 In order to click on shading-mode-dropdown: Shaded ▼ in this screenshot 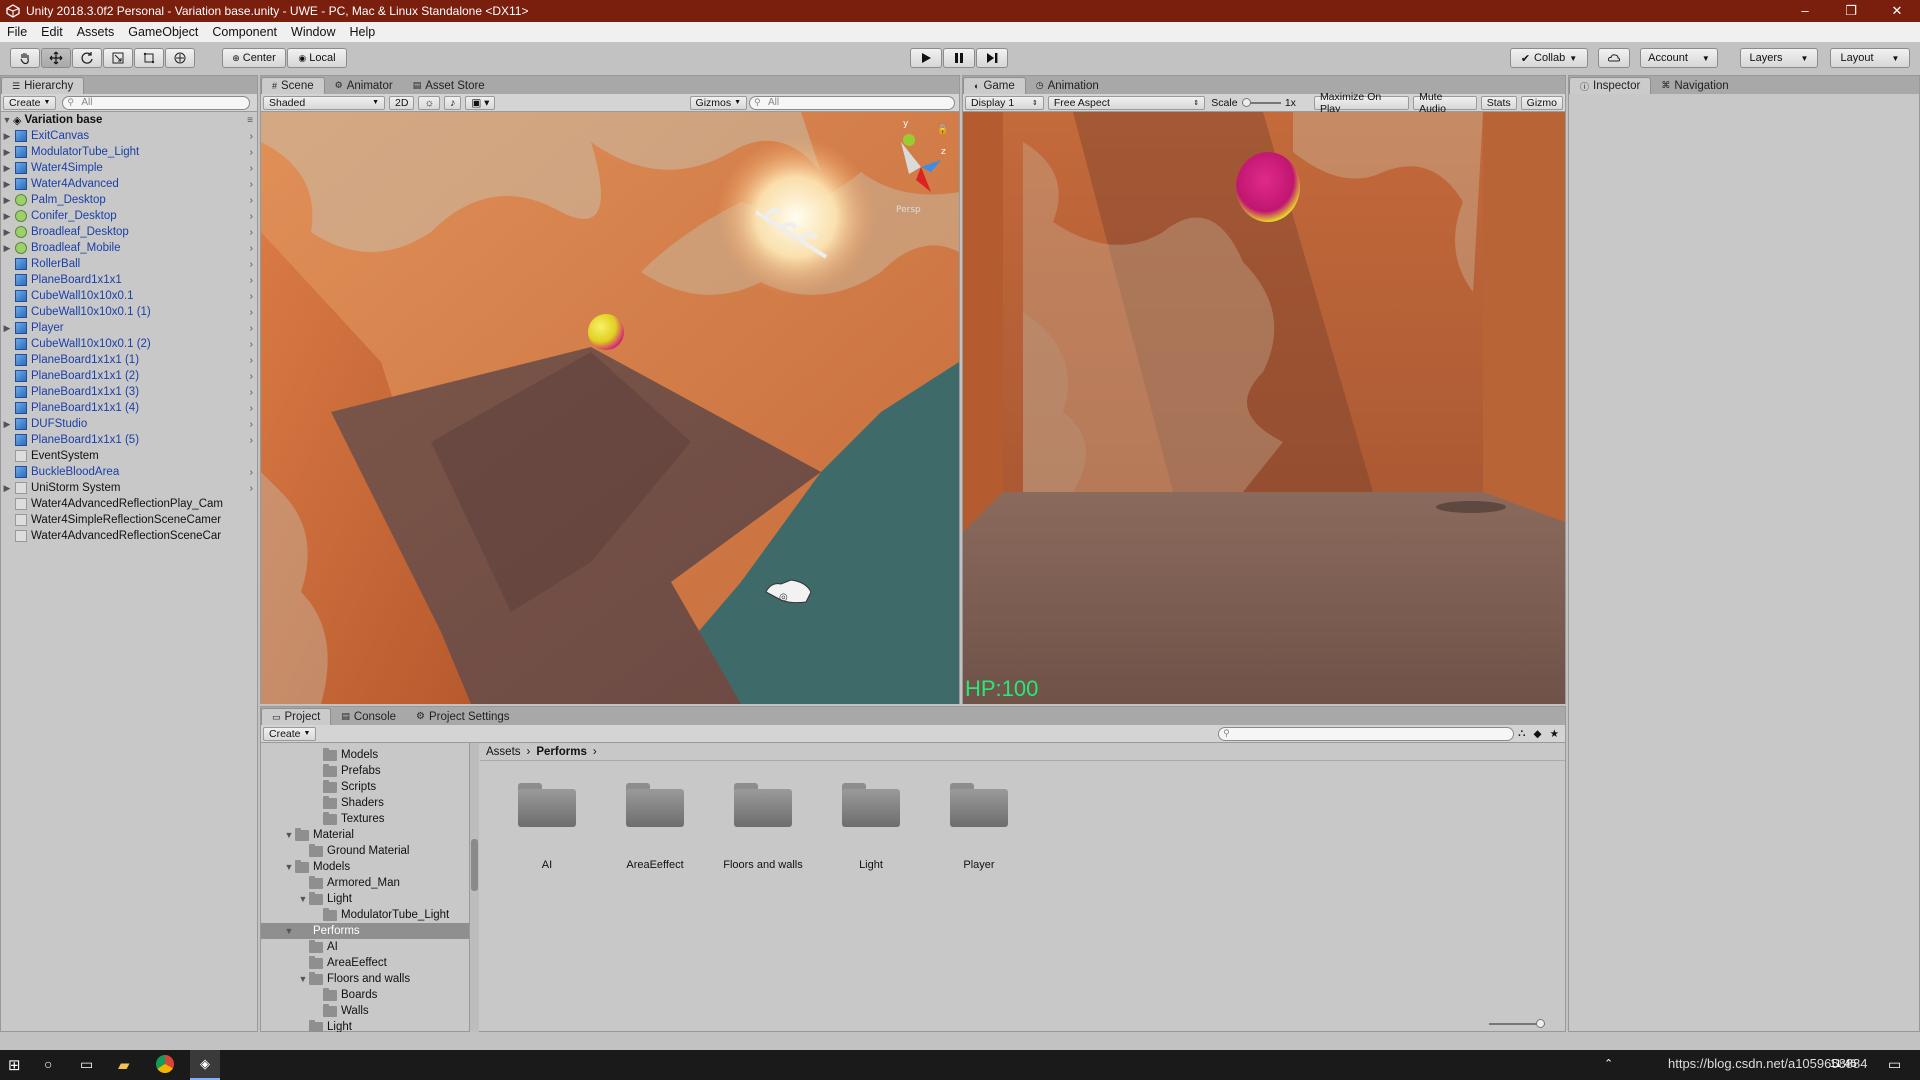, I will do `click(324, 102)`.